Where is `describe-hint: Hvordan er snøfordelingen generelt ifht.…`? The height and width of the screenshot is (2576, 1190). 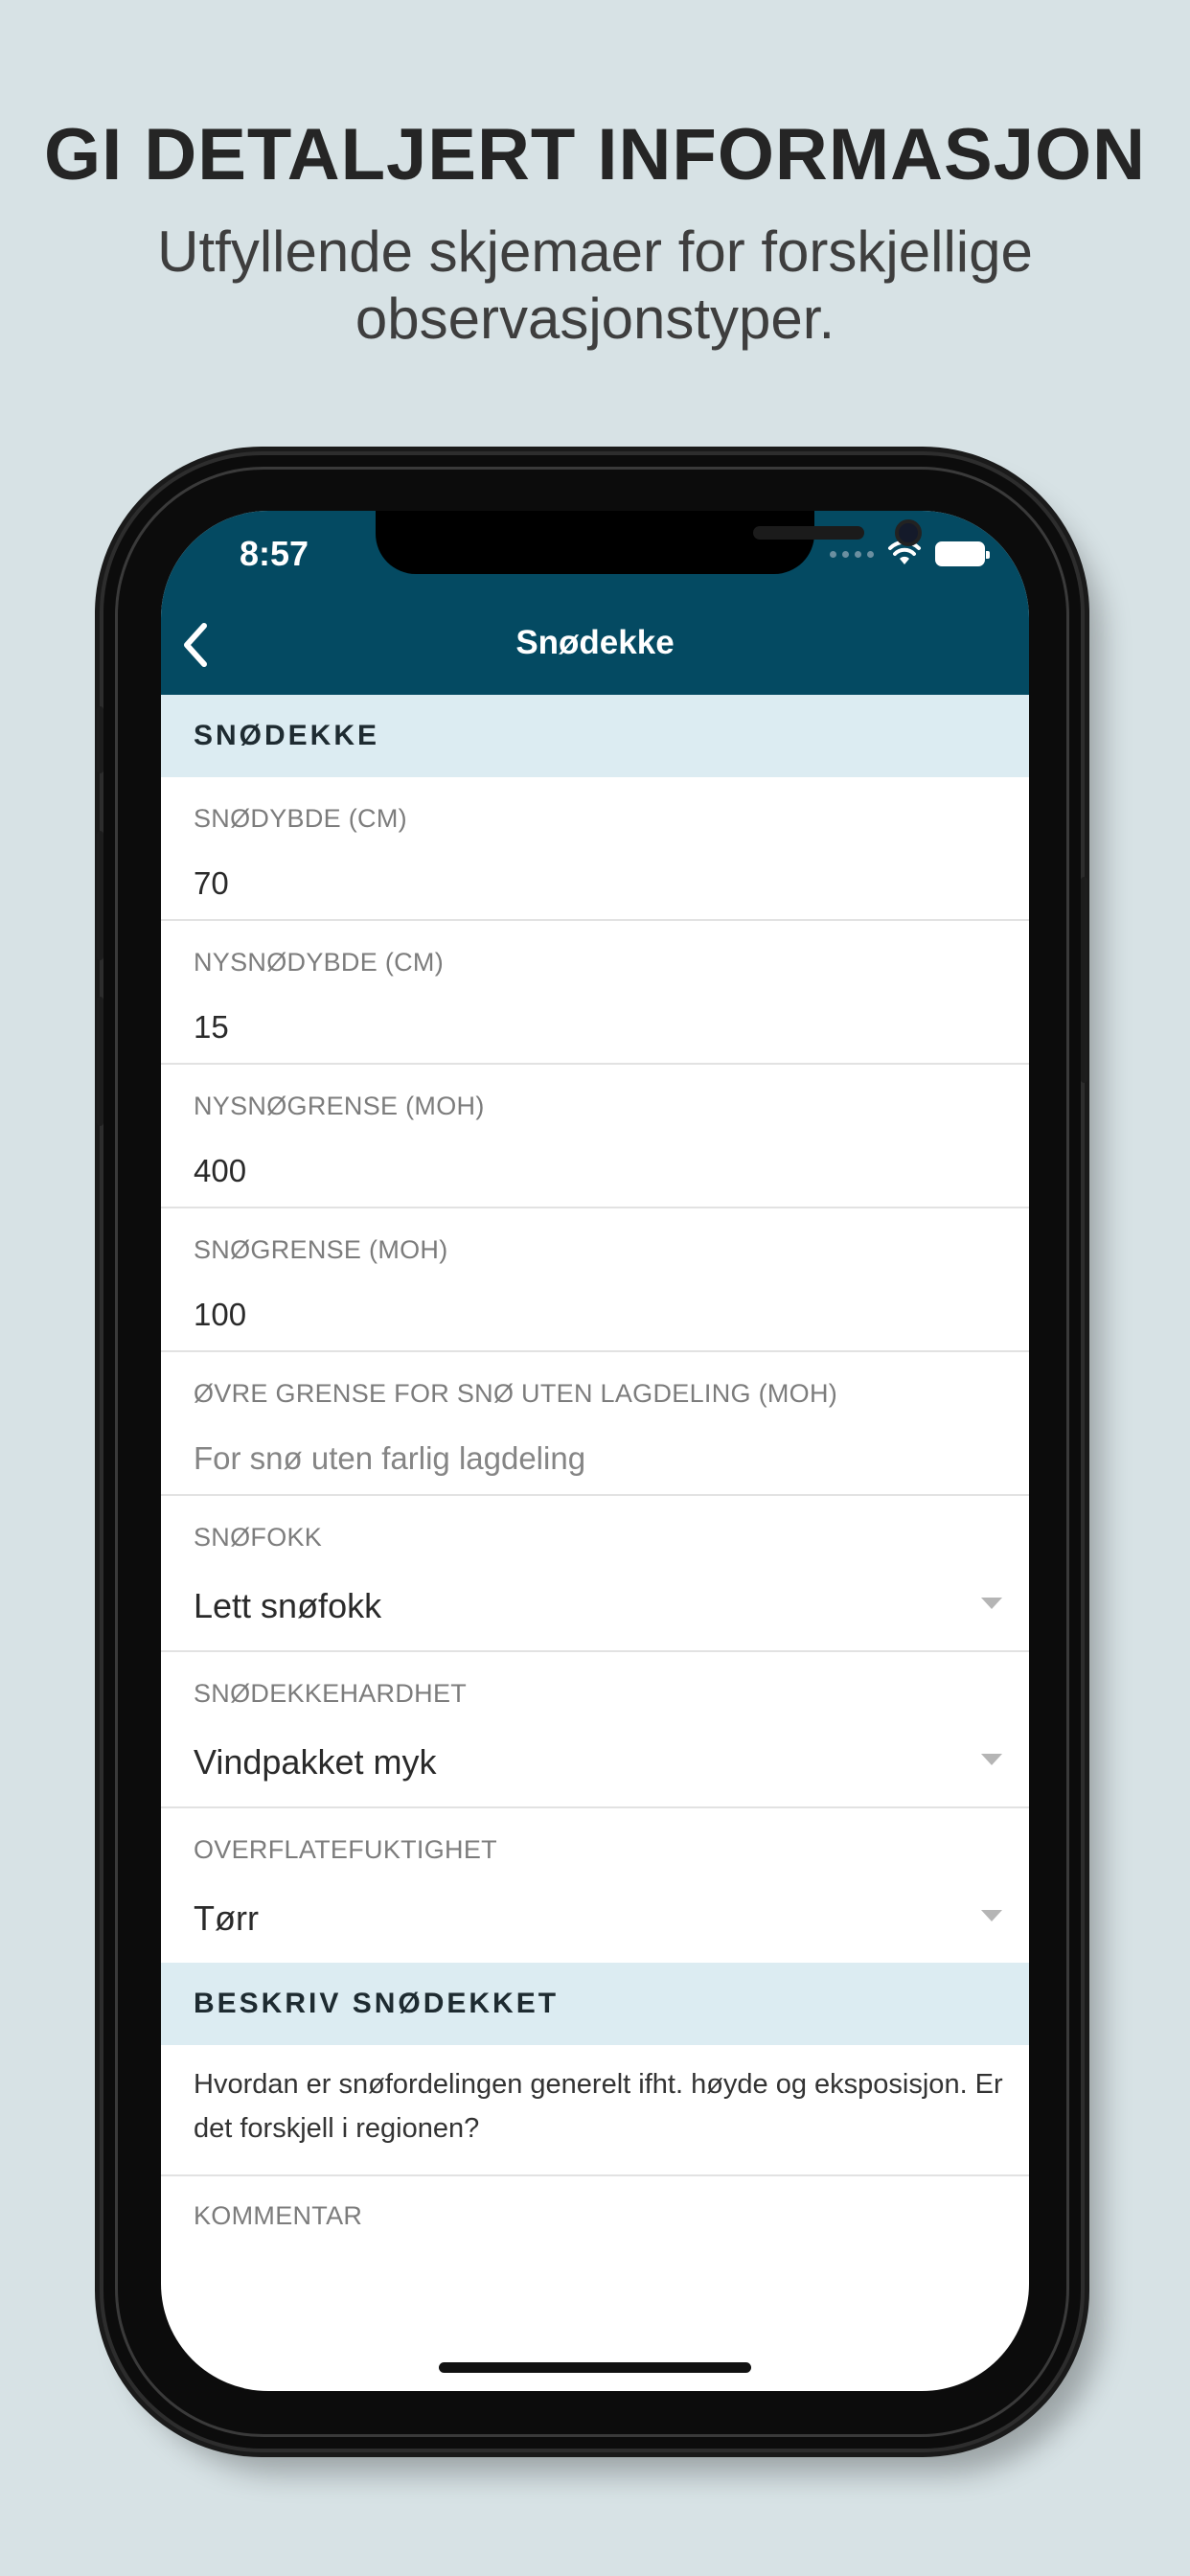 describe-hint: Hvordan er snøfordelingen generelt ifht.… is located at coordinates (595, 2110).